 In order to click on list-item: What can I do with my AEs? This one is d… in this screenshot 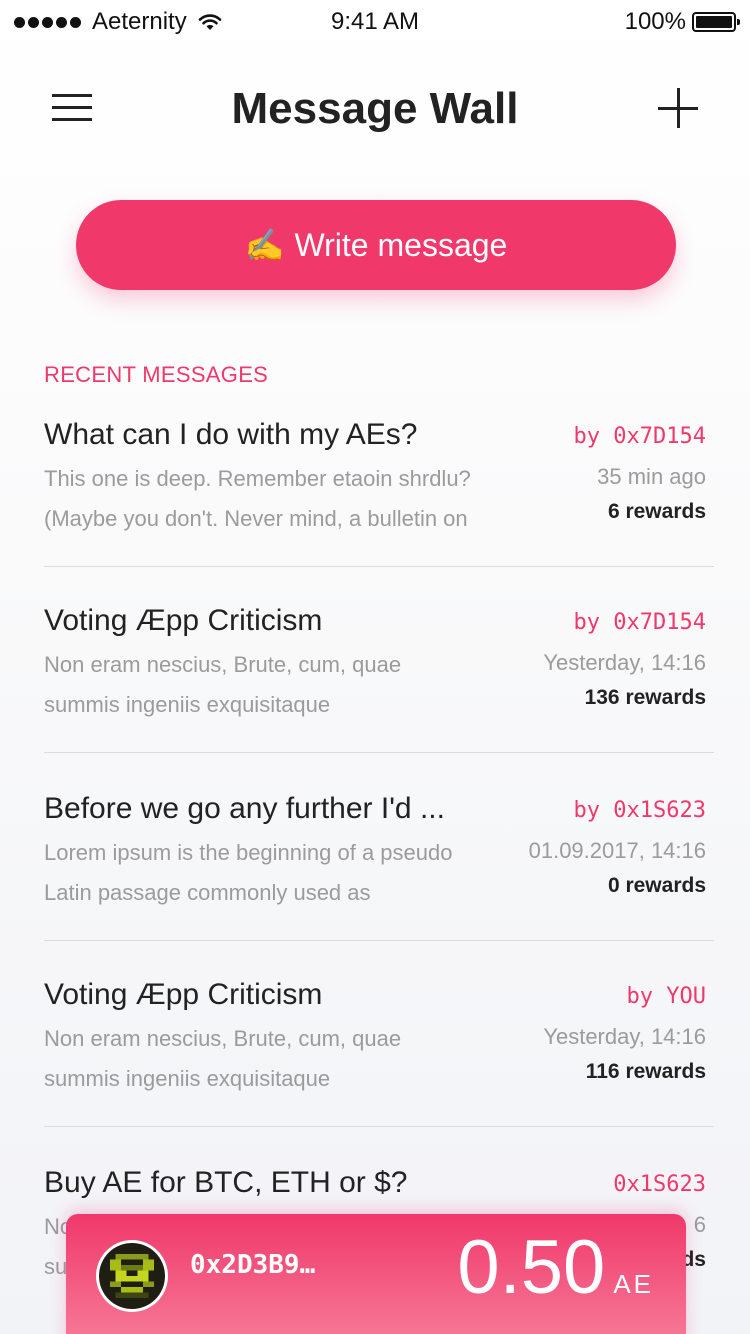, I will do `click(375, 511)`.